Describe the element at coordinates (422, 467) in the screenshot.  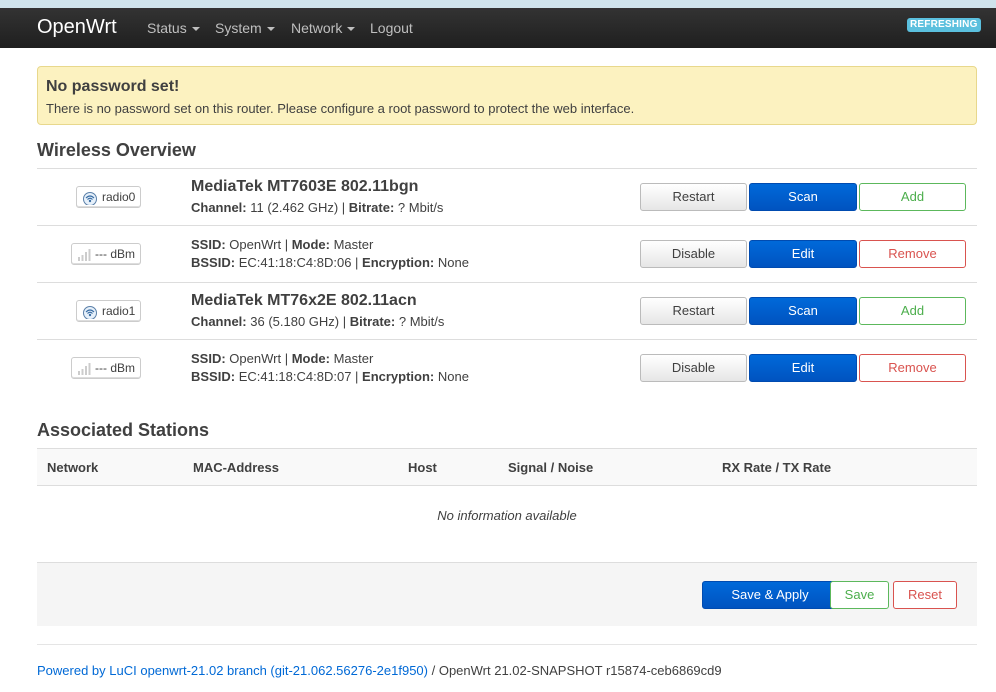
I see `column-host: Host` at that location.